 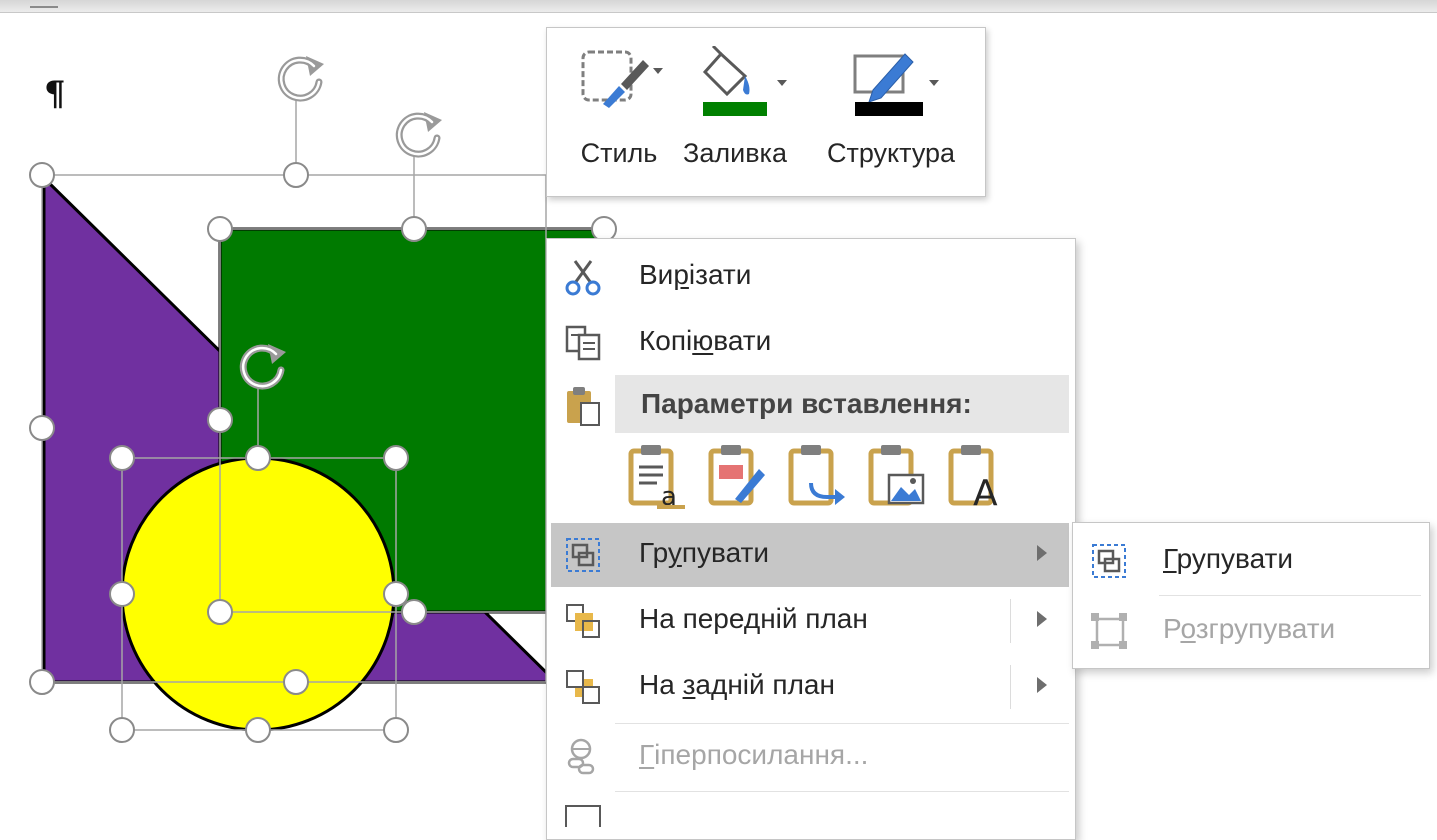 I want to click on mini-toolbar: Стиль Заливка Структура, so click(x=766, y=112).